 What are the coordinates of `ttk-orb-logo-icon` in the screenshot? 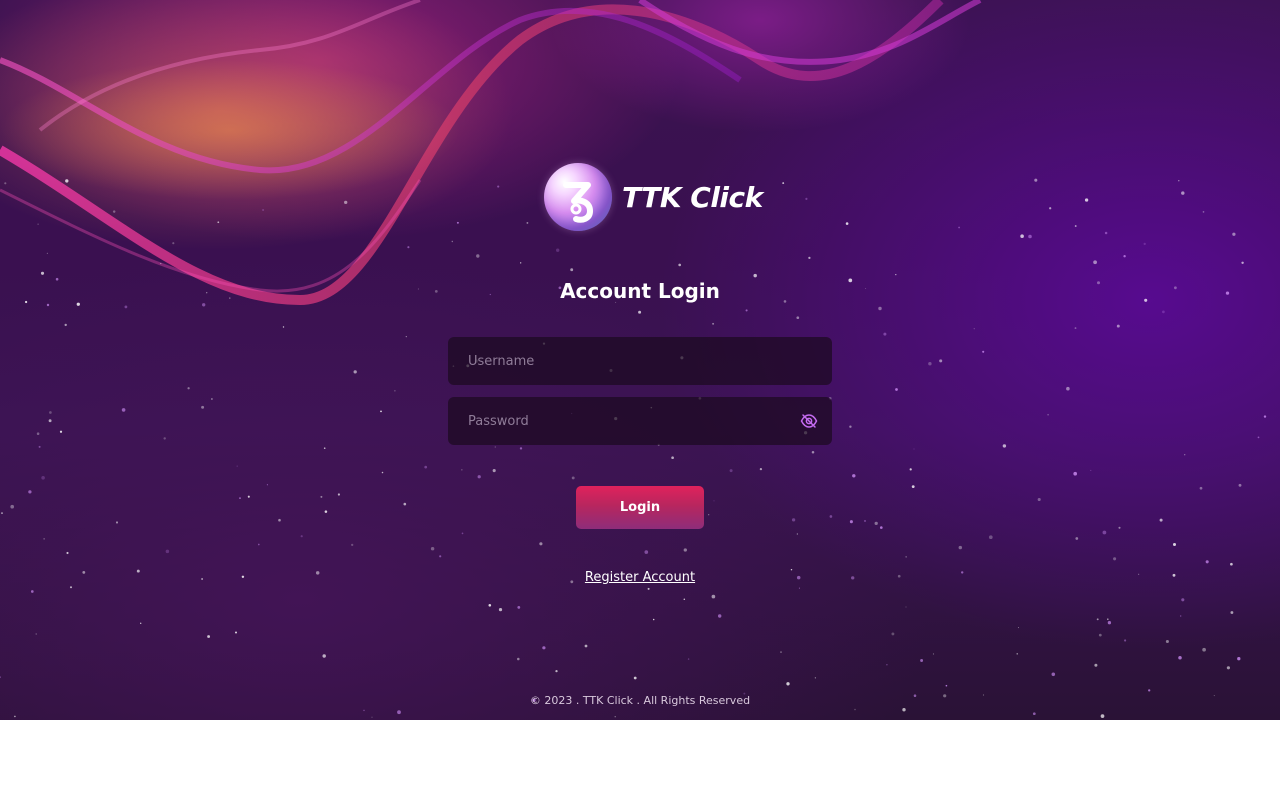 It's located at (578, 197).